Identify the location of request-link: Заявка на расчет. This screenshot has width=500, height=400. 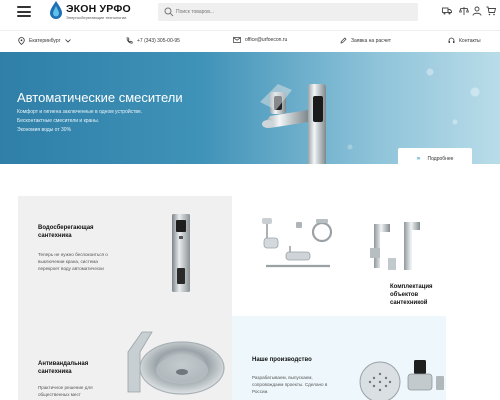
(365, 40).